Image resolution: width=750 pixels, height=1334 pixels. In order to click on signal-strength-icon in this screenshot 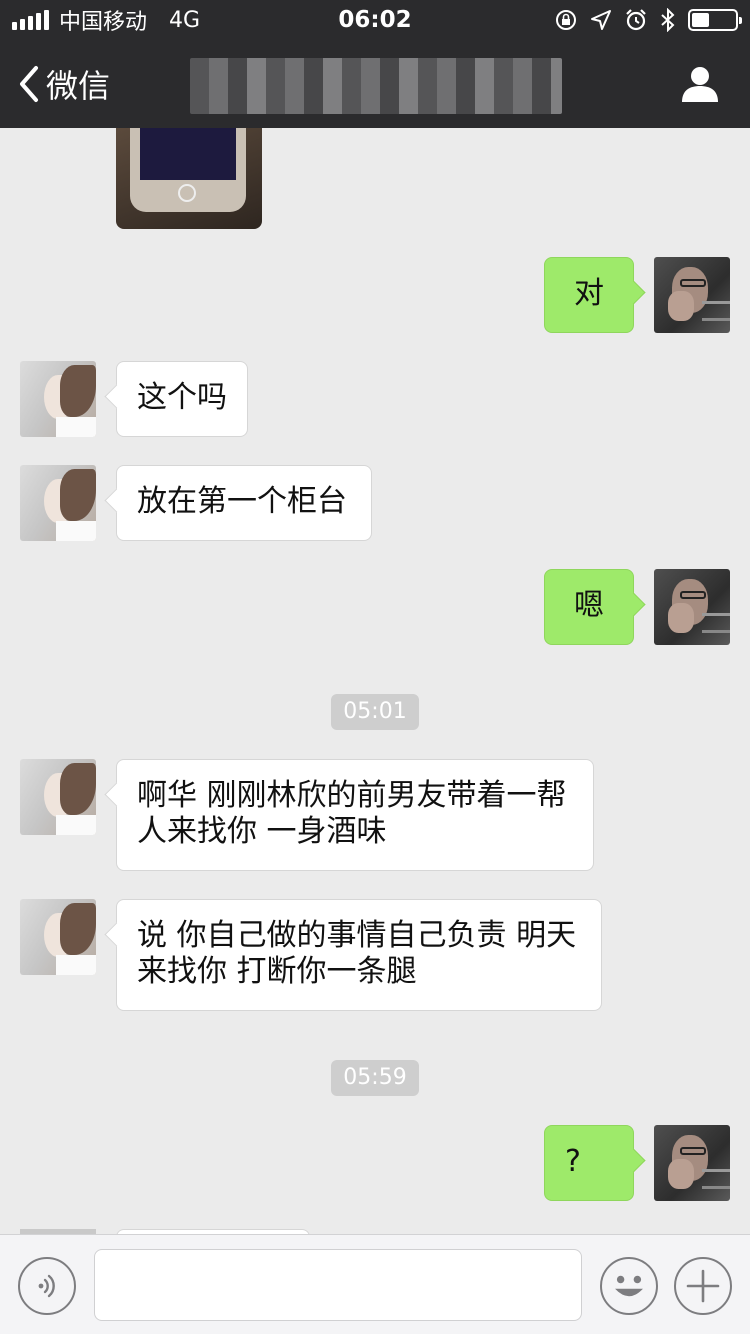, I will do `click(30, 20)`.